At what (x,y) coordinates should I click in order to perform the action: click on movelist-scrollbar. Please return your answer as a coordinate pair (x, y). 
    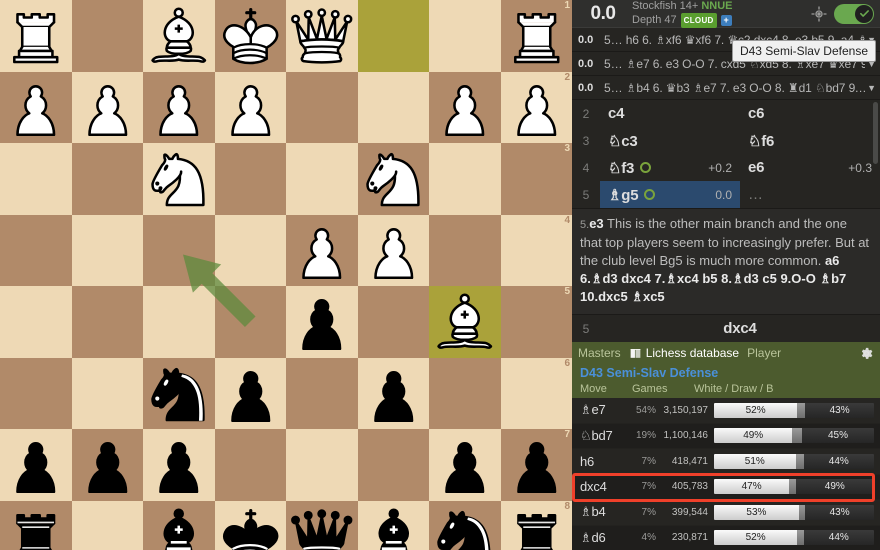
    Looking at the image, I should click on (875, 133).